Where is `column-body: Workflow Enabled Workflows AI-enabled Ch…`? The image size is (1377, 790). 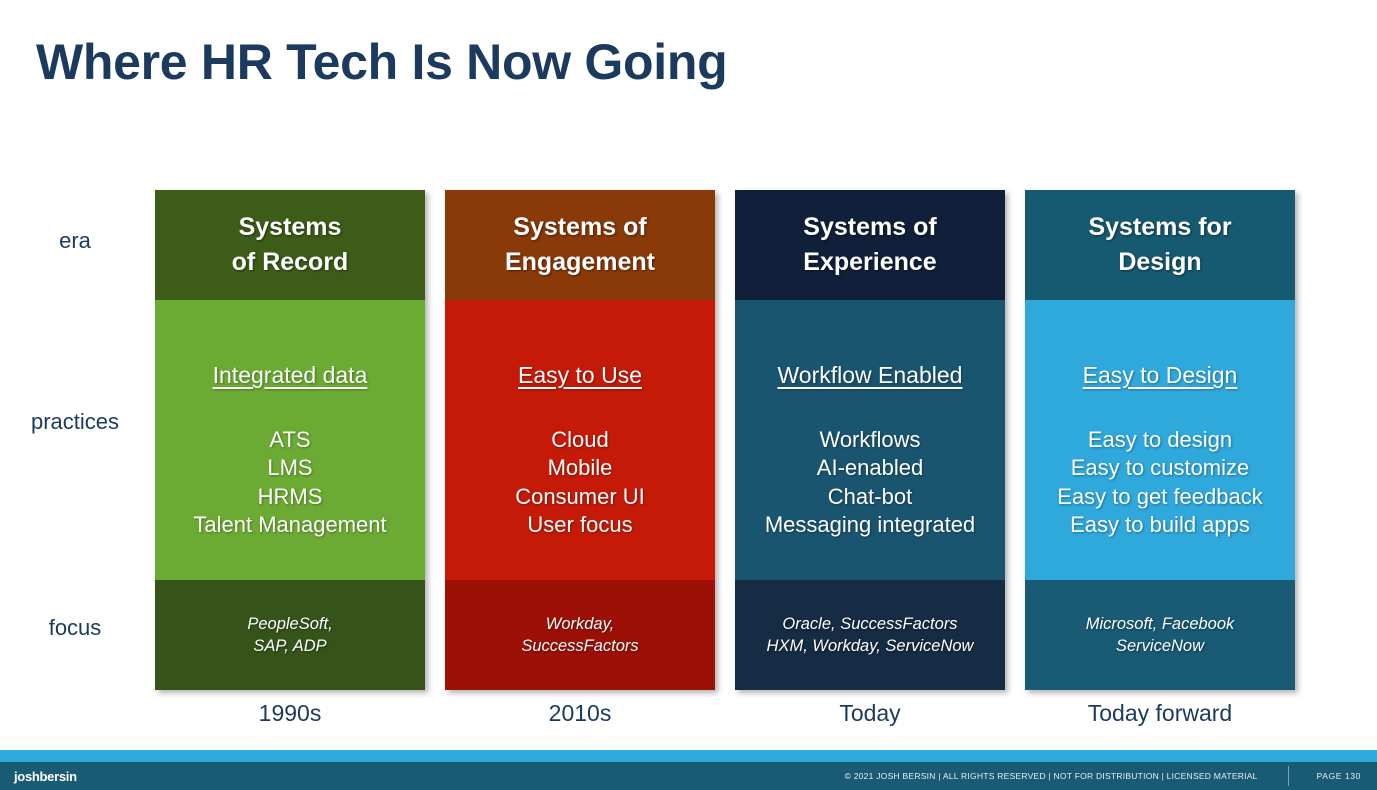
column-body: Workflow Enabled Workflows AI-enabled Ch… is located at coordinates (870, 440).